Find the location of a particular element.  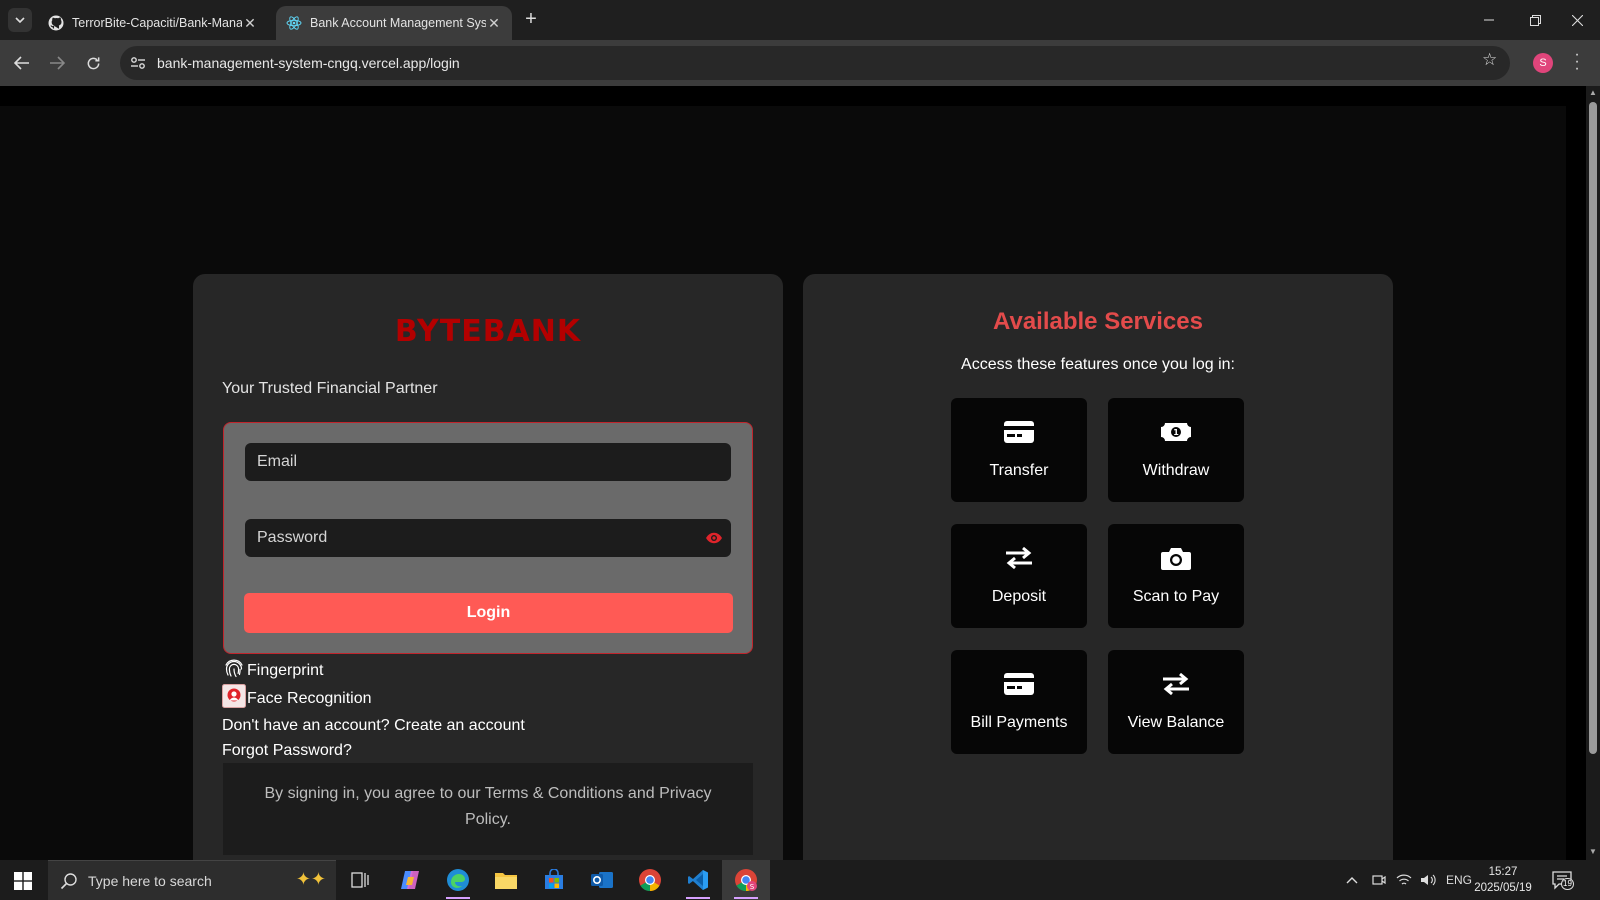

face-recognition-login: Face Recognition is located at coordinates (297, 696).